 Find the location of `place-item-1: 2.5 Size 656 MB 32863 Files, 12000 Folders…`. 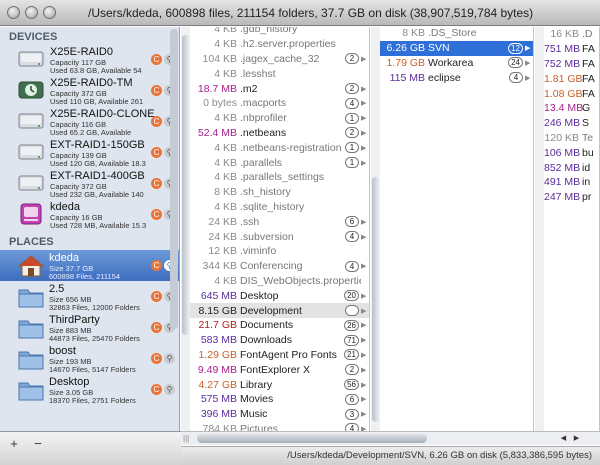

place-item-1: 2.5 Size 656 MB 32863 Files, 12000 Folders… is located at coordinates (89, 296).